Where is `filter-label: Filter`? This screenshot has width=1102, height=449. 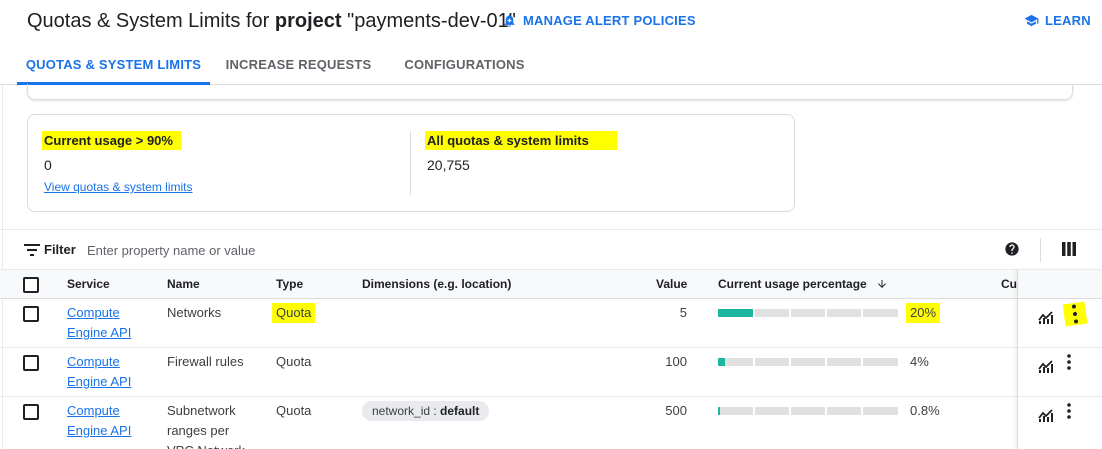
filter-label: Filter is located at coordinates (60, 249).